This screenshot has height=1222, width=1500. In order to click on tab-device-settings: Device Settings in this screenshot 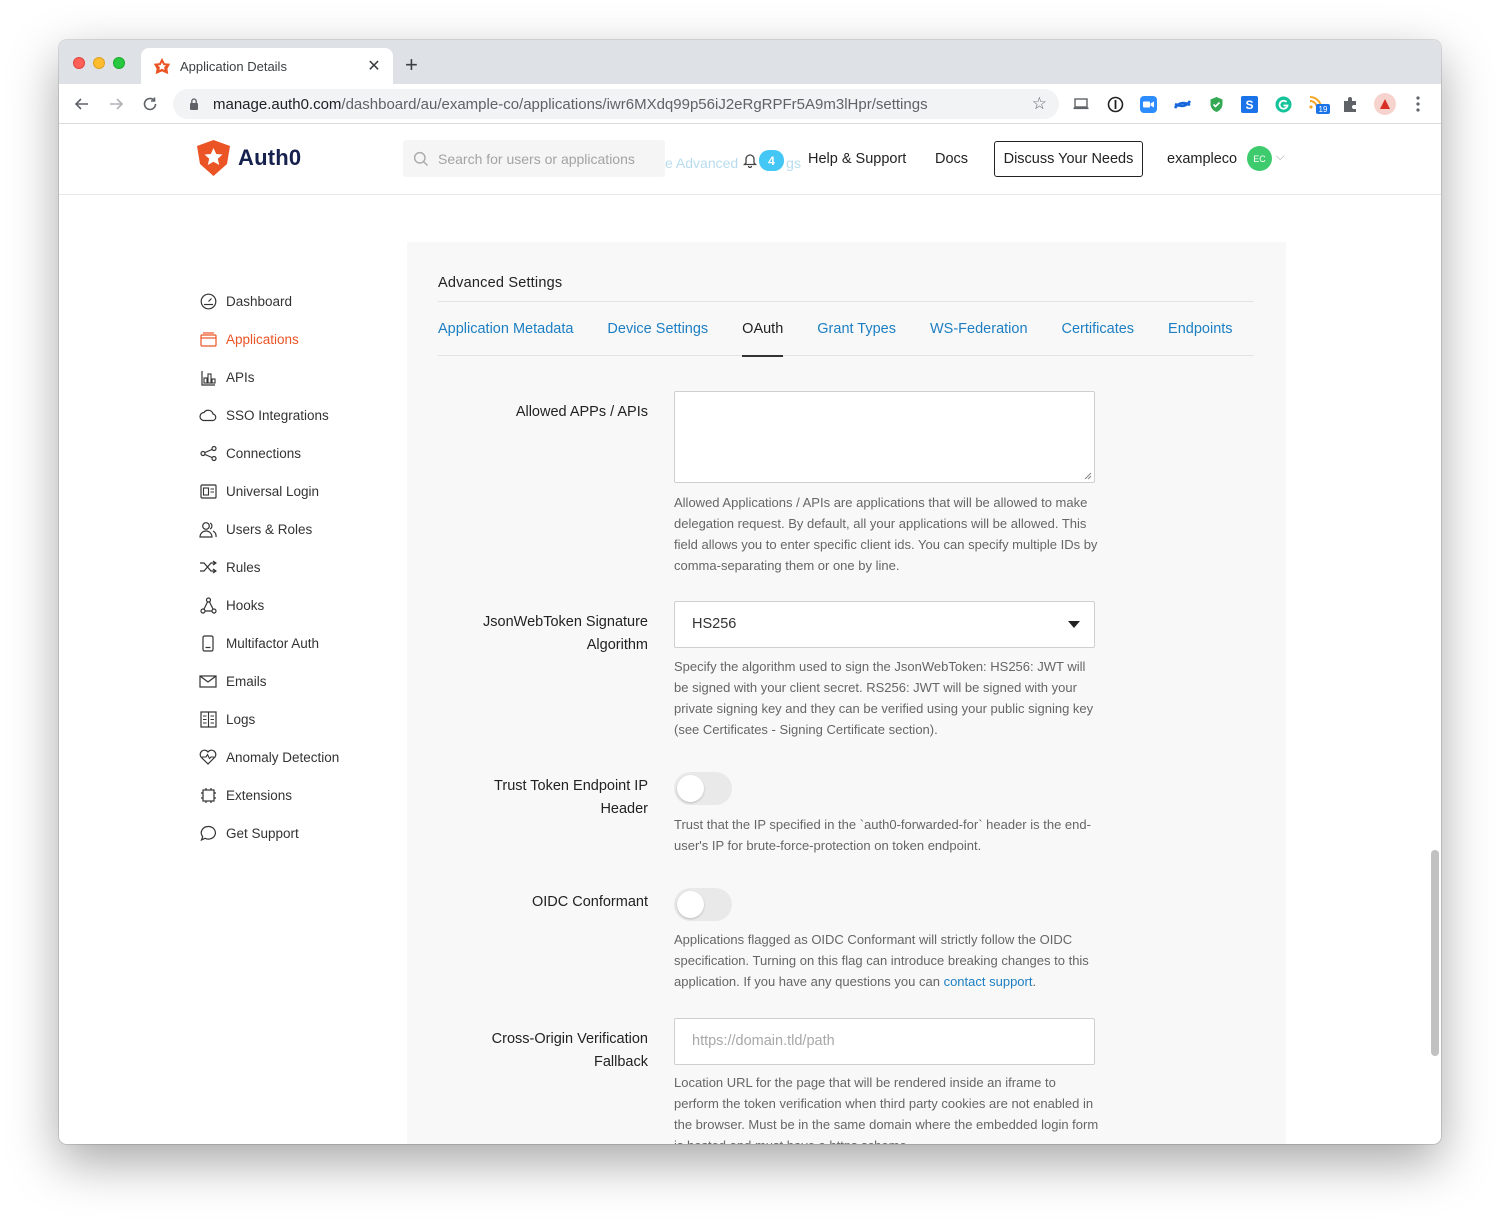, I will do `click(657, 329)`.